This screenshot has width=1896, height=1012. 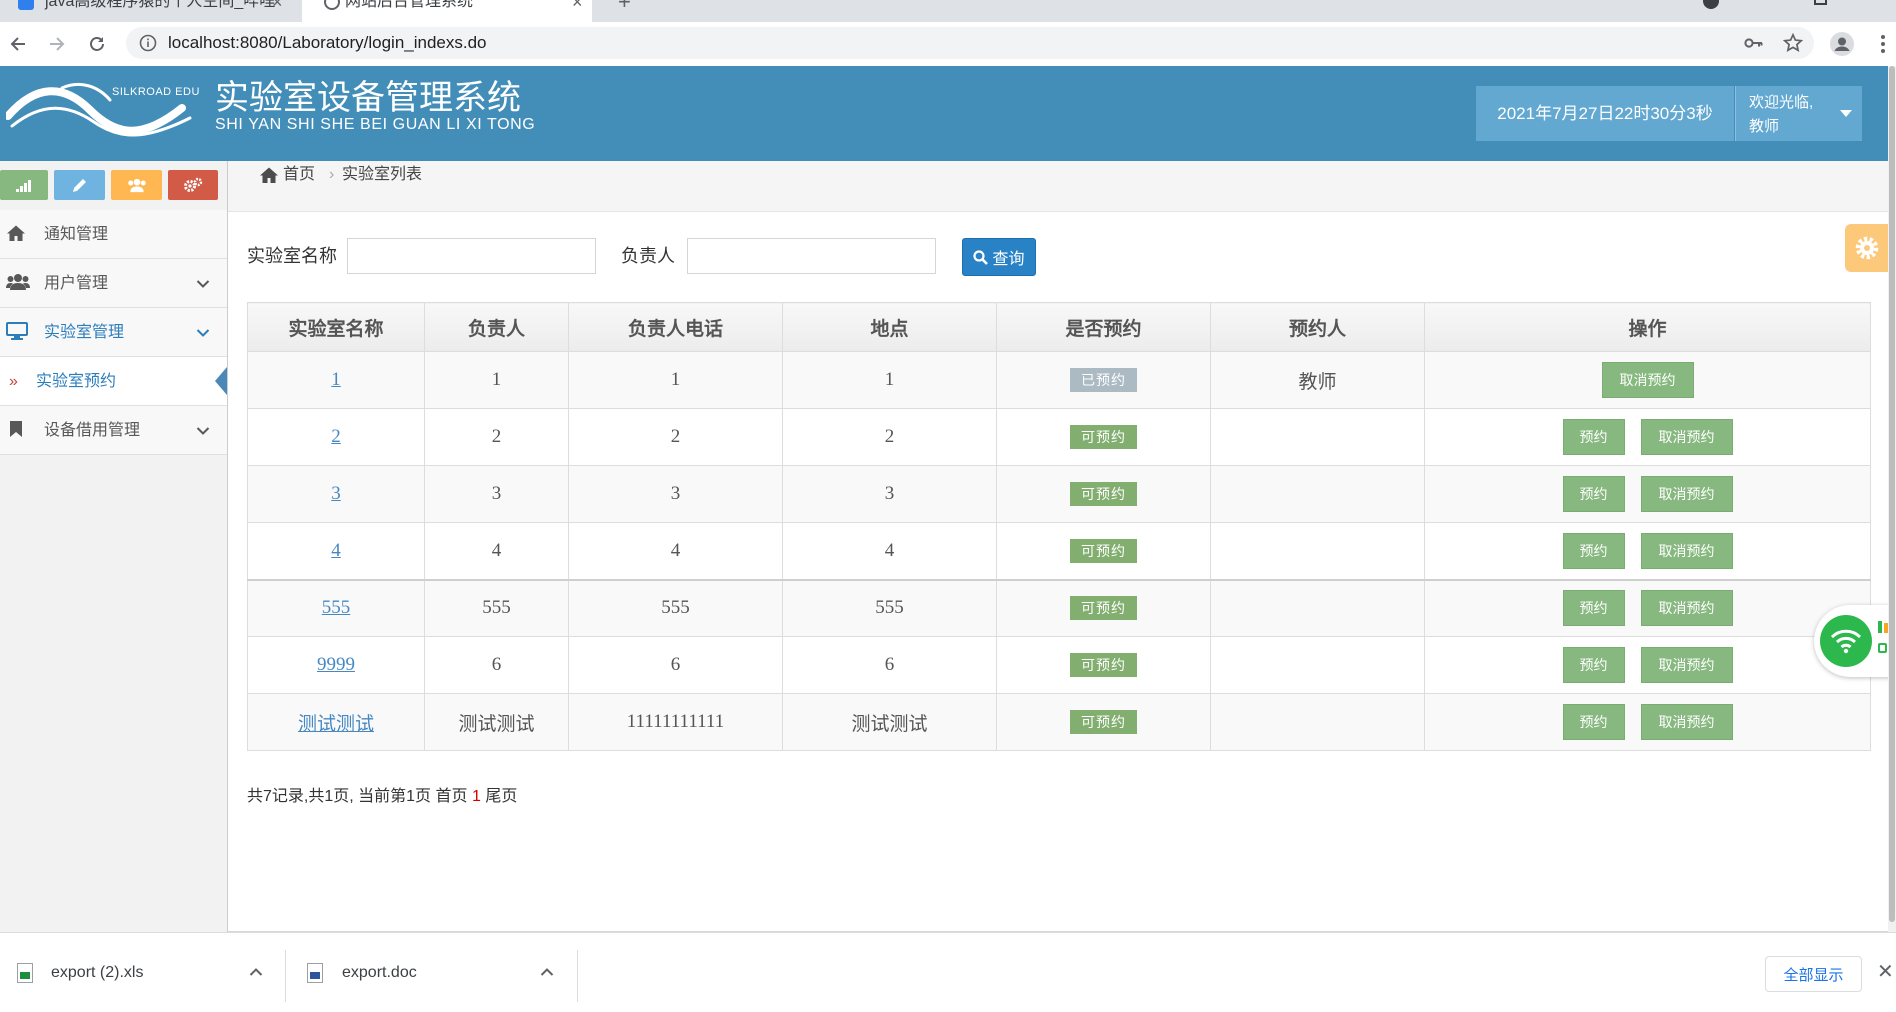 What do you see at coordinates (675, 665) in the screenshot?
I see `phone-cell: 6` at bounding box center [675, 665].